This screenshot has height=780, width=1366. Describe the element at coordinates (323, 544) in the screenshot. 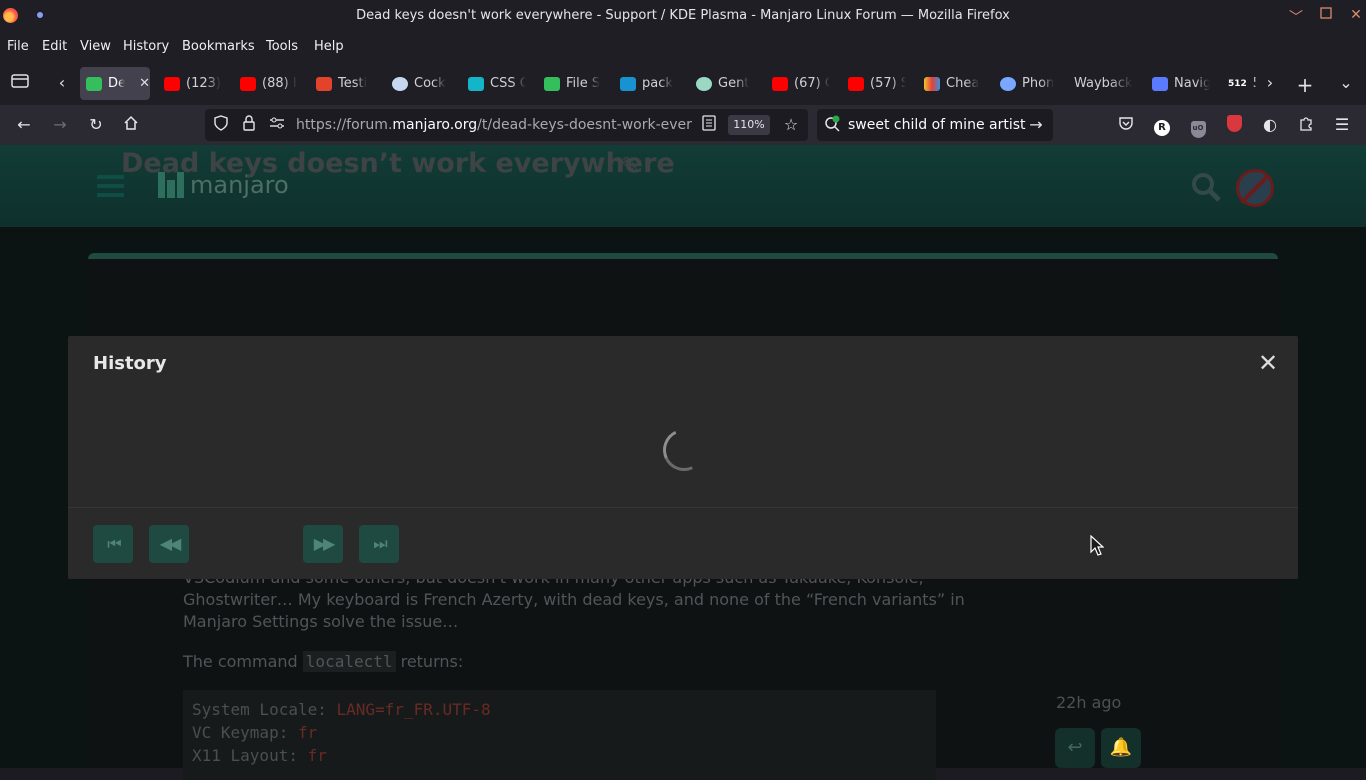

I see `next-revision-button: ▶▶` at that location.